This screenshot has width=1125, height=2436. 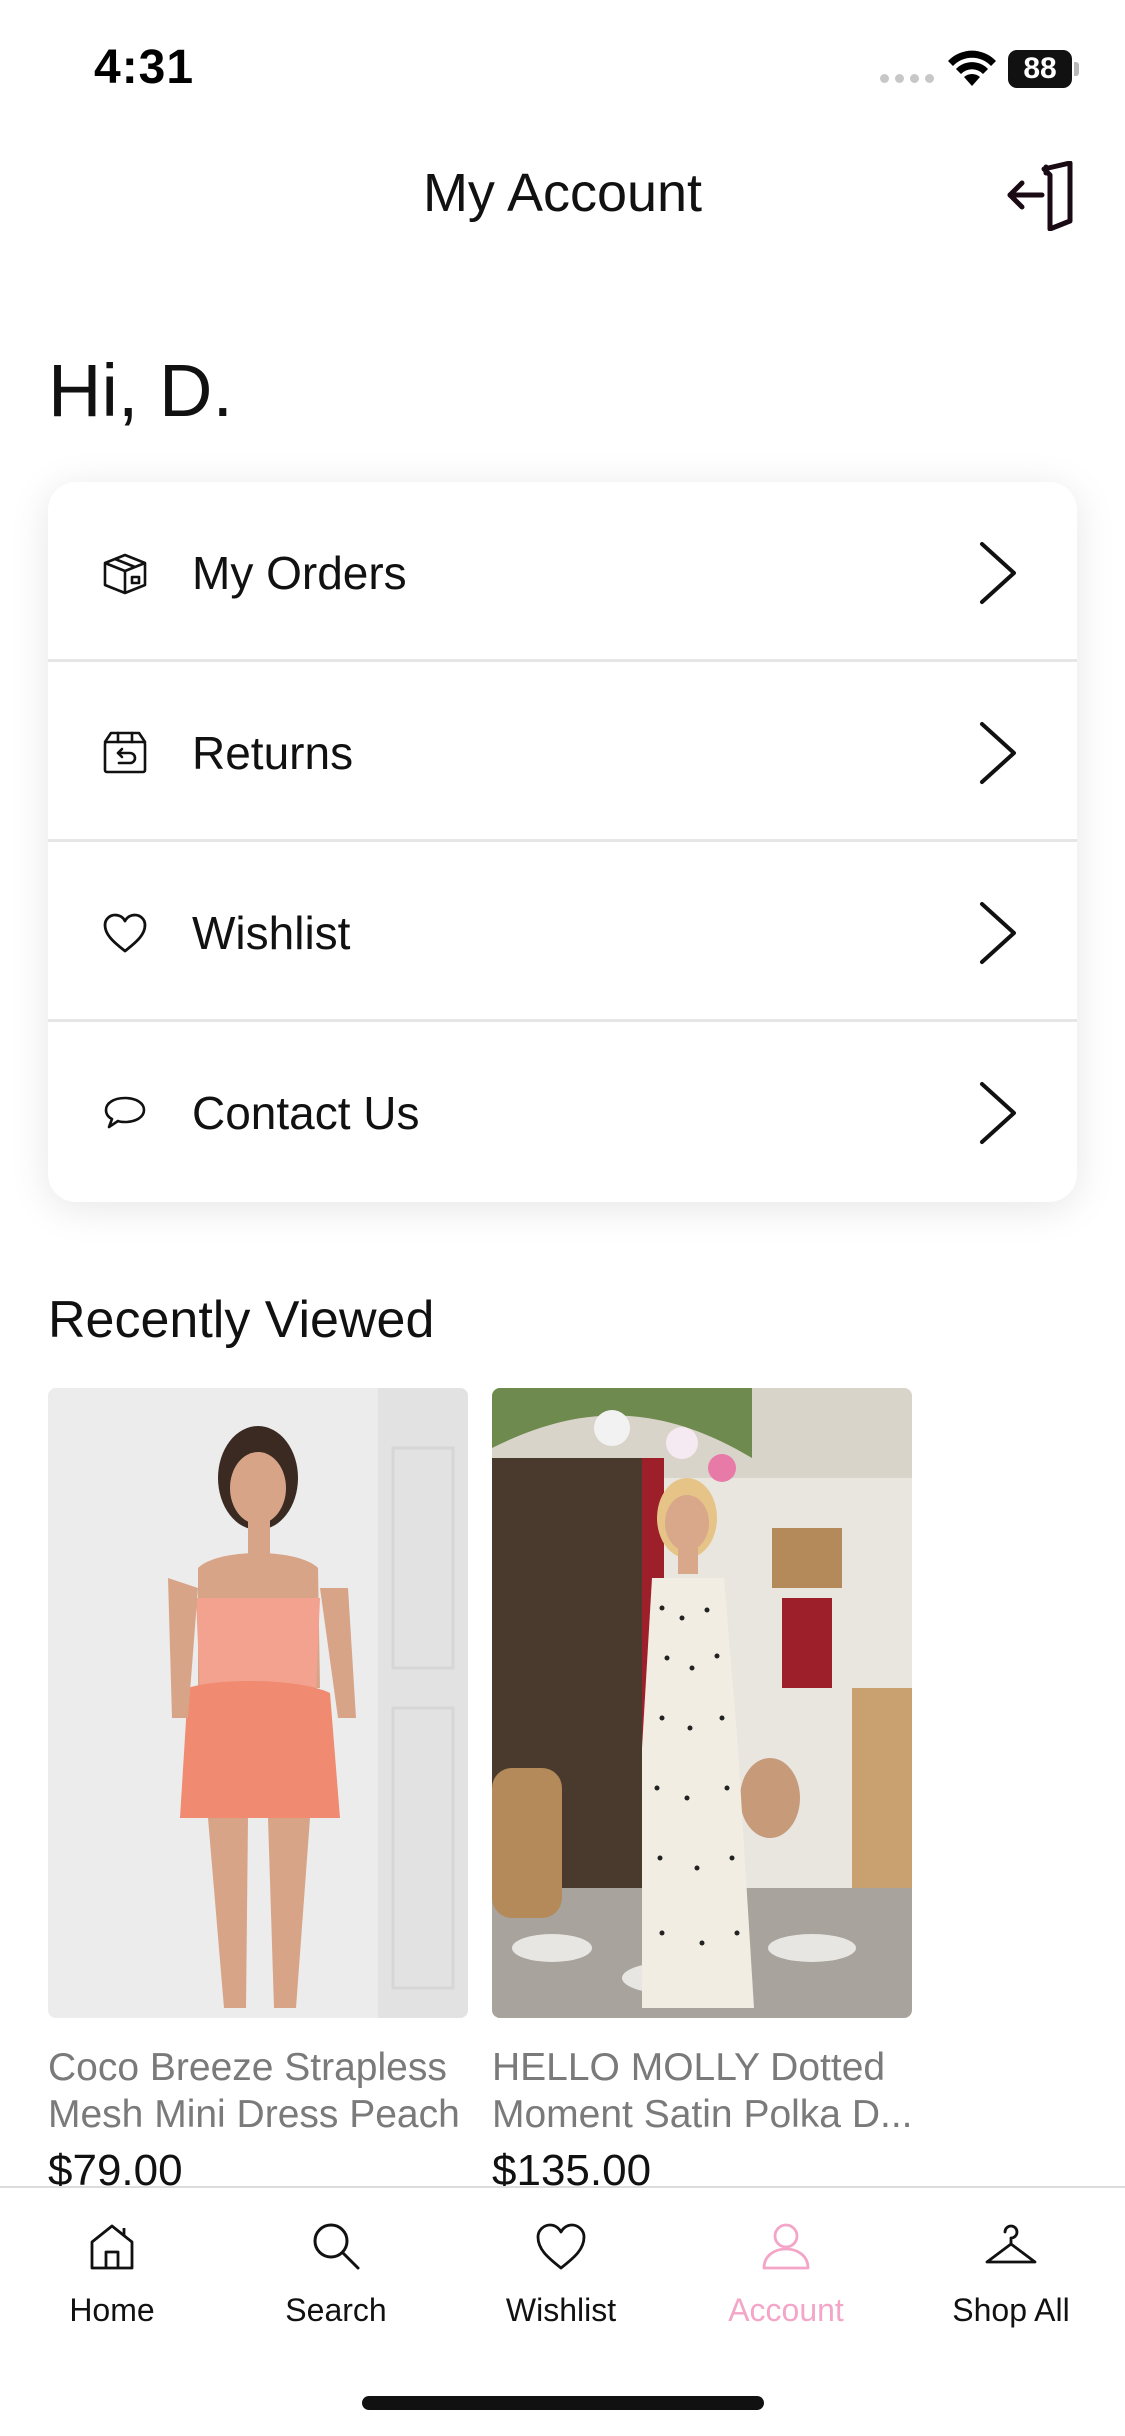 I want to click on tab-label: Wishlist, so click(x=561, y=2310).